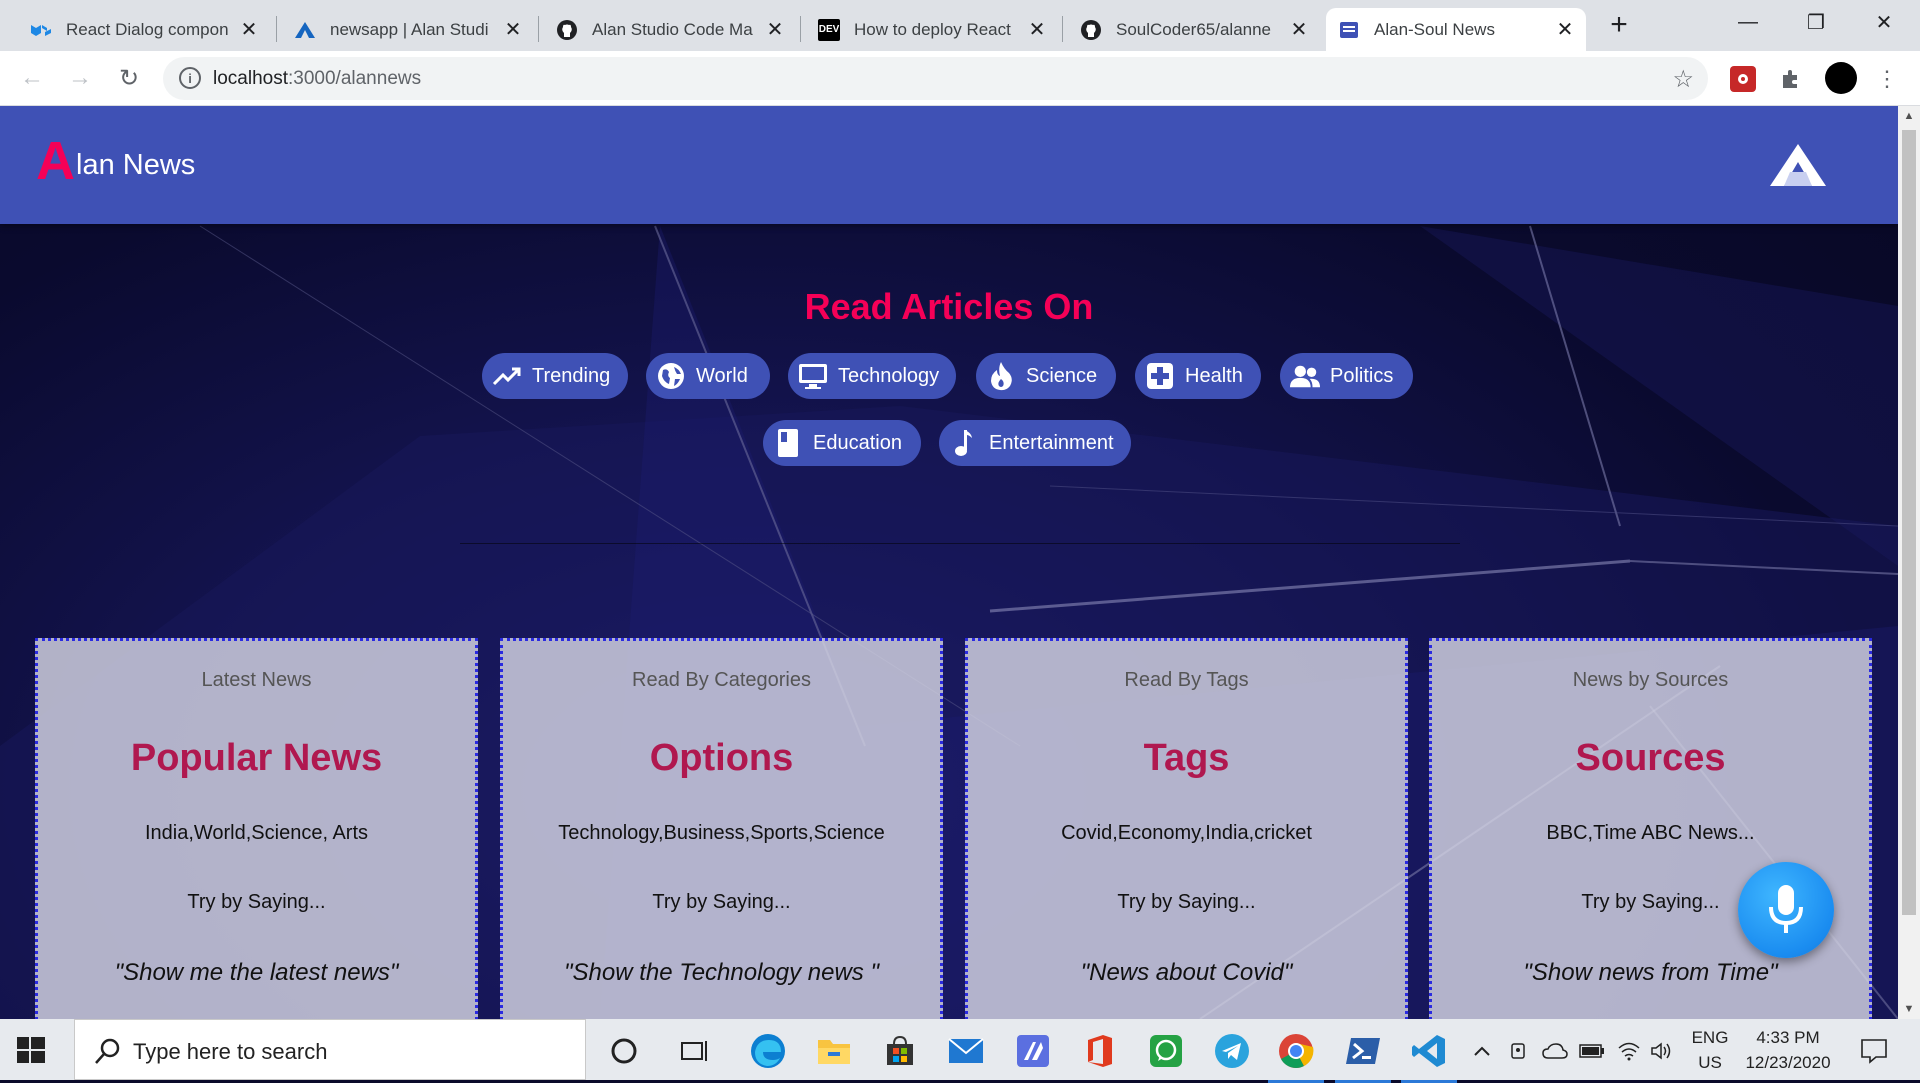  Describe the element at coordinates (147, 29) in the screenshot. I see `tab-title: React Dialog compon` at that location.